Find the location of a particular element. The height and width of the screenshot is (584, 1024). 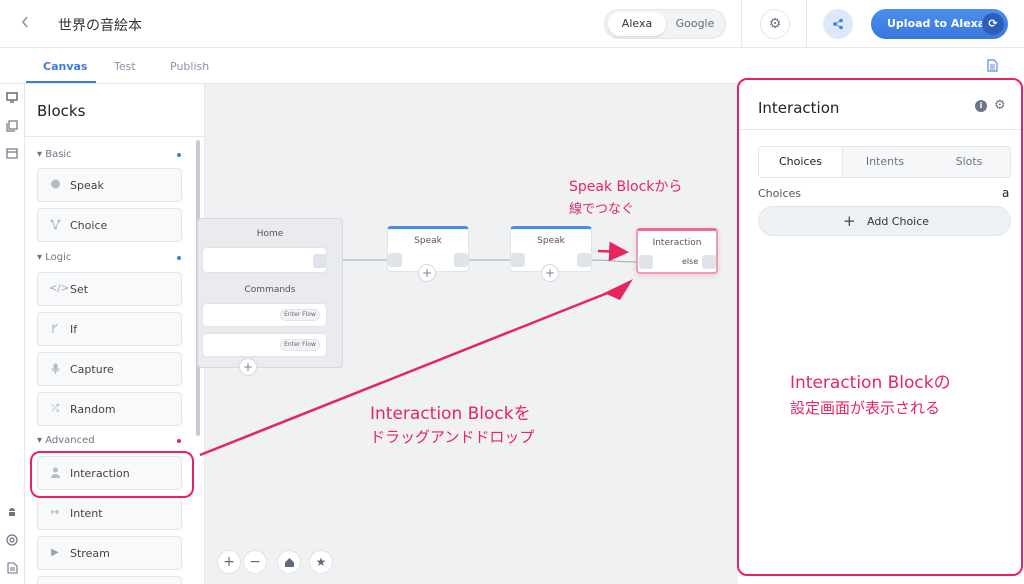

zoom-out-icon: − is located at coordinates (255, 562).